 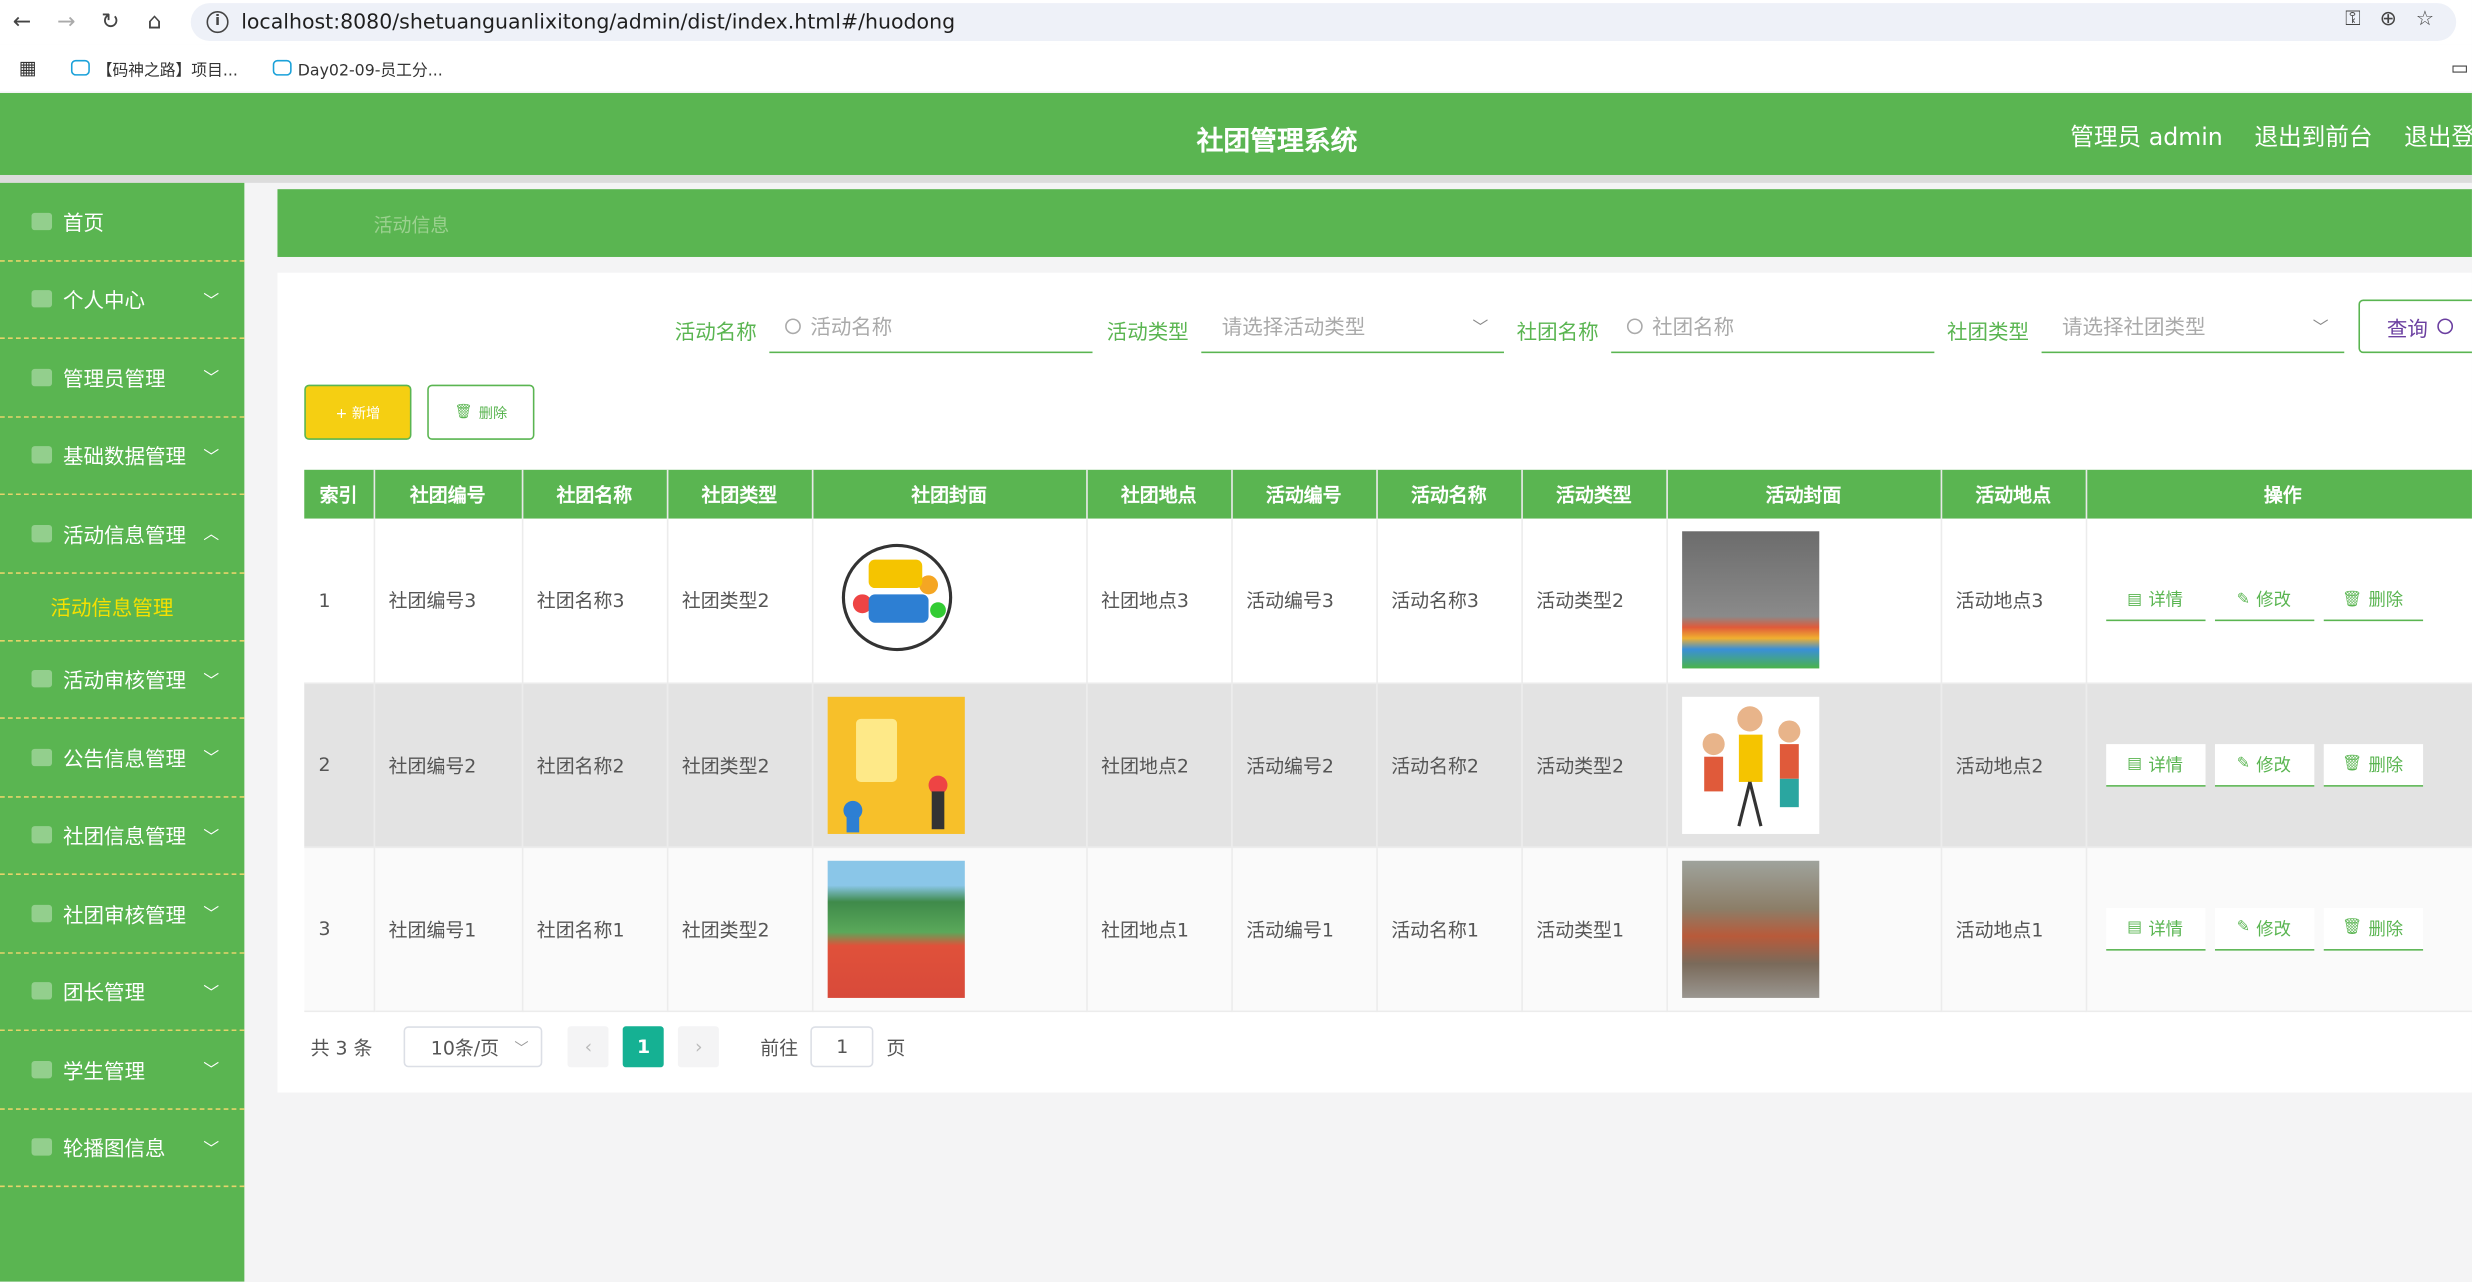 What do you see at coordinates (448, 601) in the screenshot?
I see `cell-club-no: 社团编号3` at bounding box center [448, 601].